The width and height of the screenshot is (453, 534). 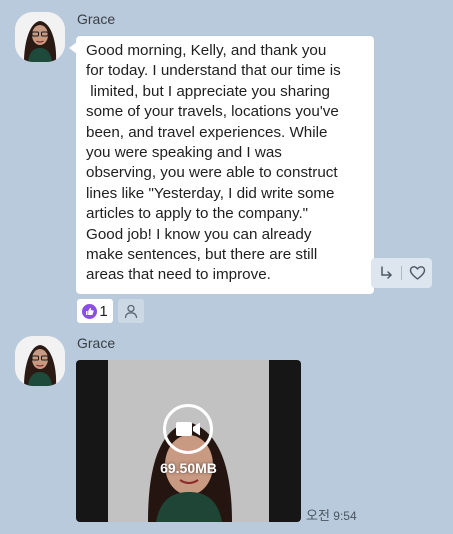 I want to click on video-camera-icon, so click(x=188, y=429).